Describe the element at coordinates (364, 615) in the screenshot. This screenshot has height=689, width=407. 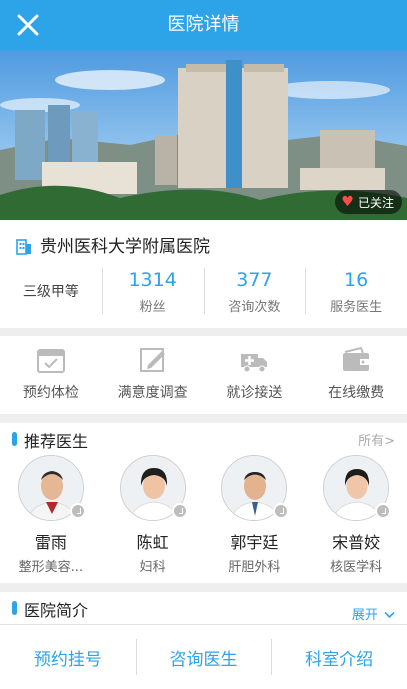
I see `expand-label: 展开` at that location.